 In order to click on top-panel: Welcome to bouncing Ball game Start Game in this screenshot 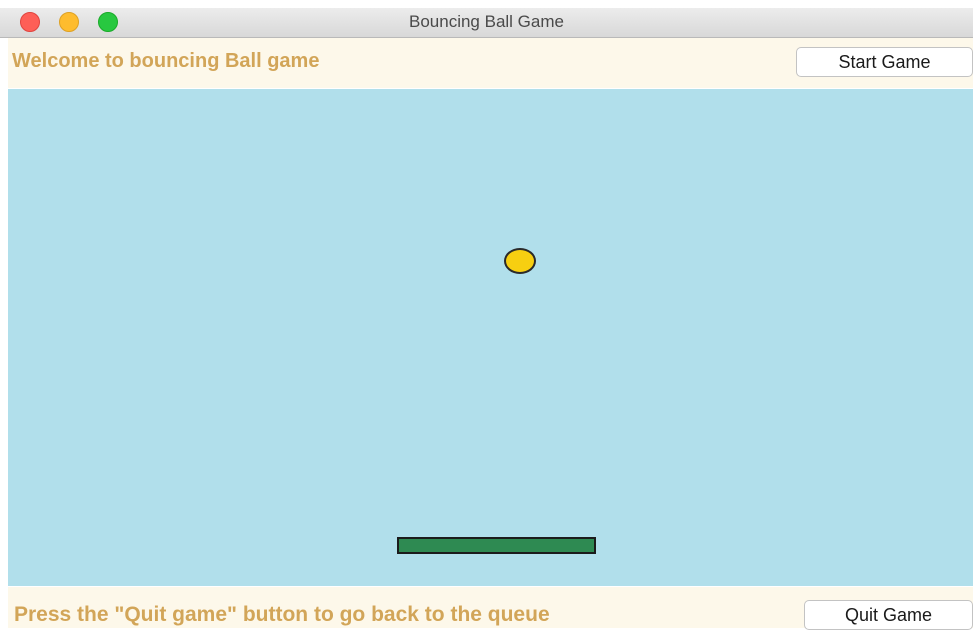, I will do `click(490, 63)`.